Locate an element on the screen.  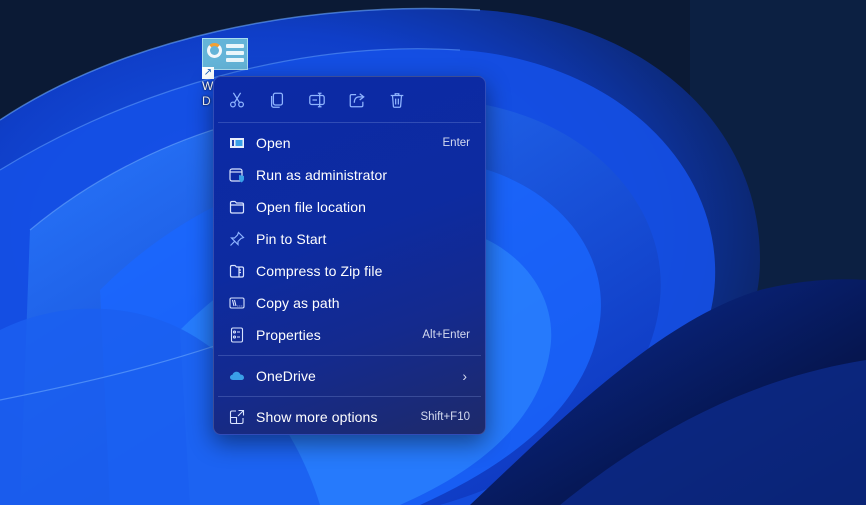
menu-item-open-file-location: Open file location is located at coordinates (349, 207).